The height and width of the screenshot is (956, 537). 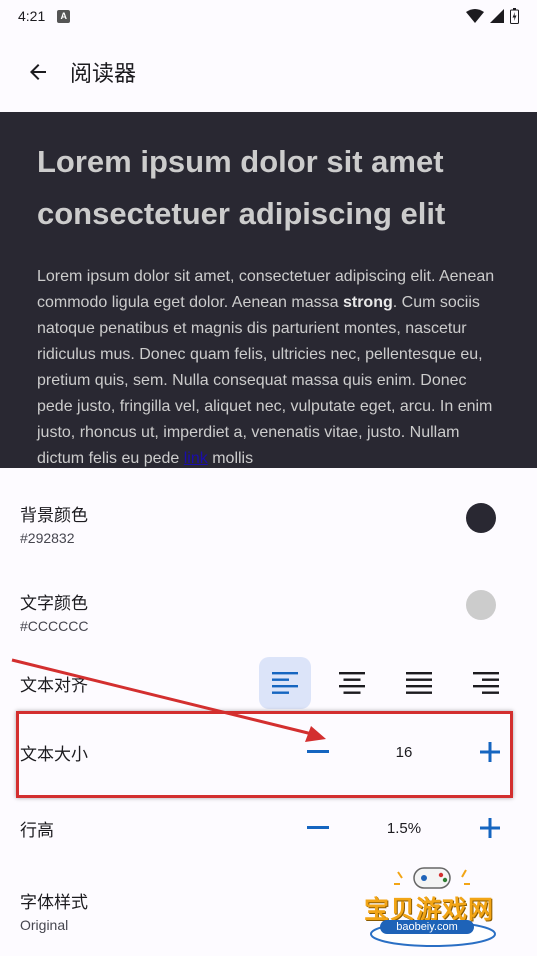 I want to click on preview-link: link, so click(x=196, y=458).